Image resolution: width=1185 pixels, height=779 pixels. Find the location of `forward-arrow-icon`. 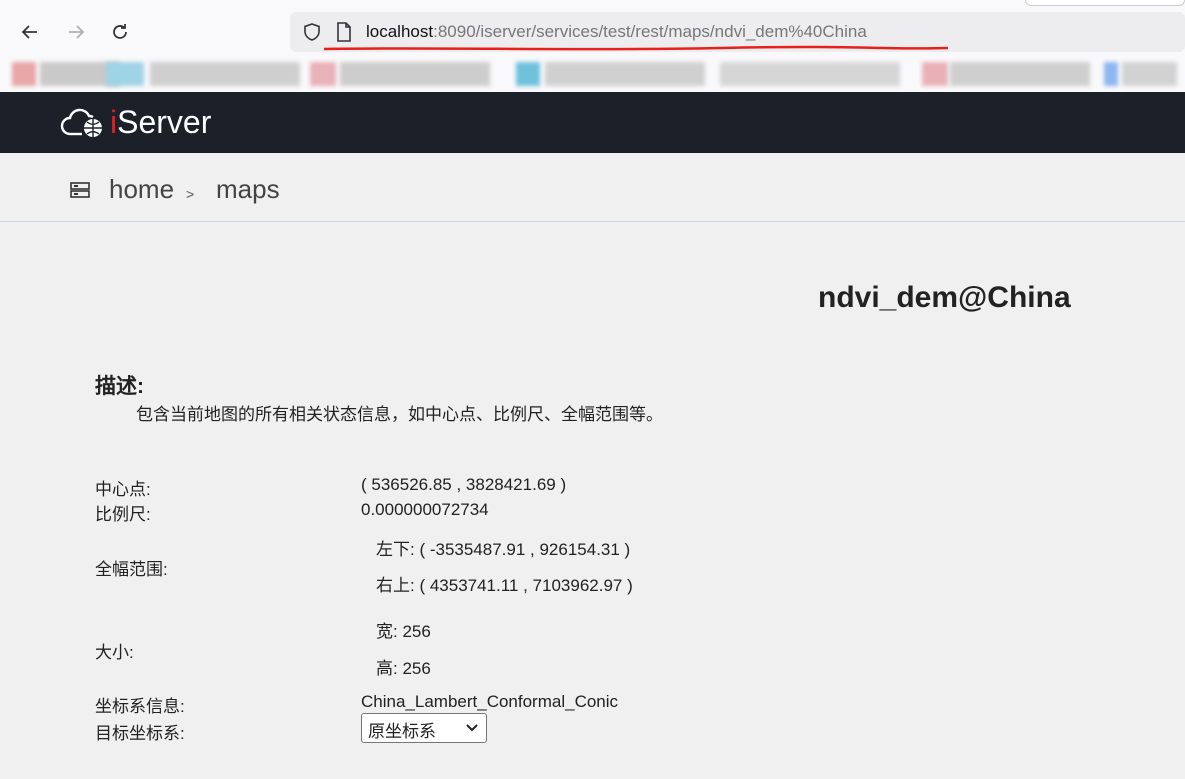

forward-arrow-icon is located at coordinates (76, 32).